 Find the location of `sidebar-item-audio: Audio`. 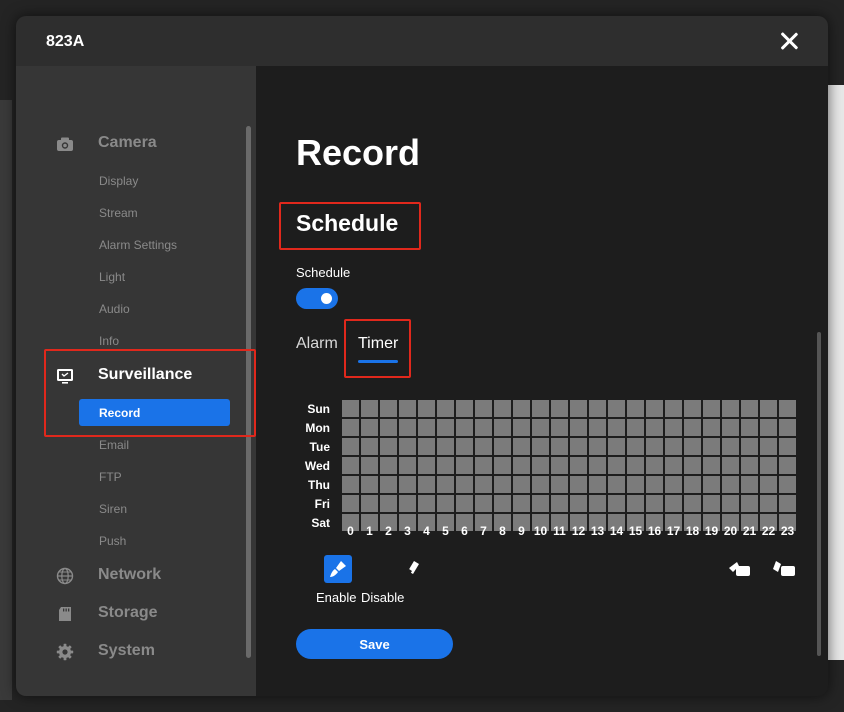

sidebar-item-audio: Audio is located at coordinates (114, 309).